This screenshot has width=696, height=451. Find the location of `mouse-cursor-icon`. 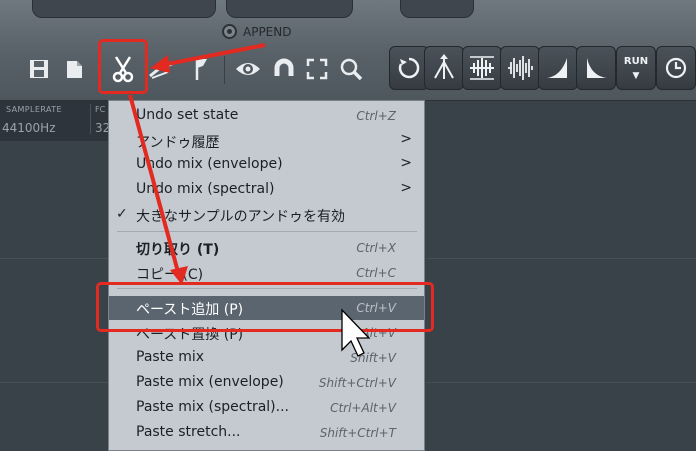

mouse-cursor-icon is located at coordinates (356, 332).